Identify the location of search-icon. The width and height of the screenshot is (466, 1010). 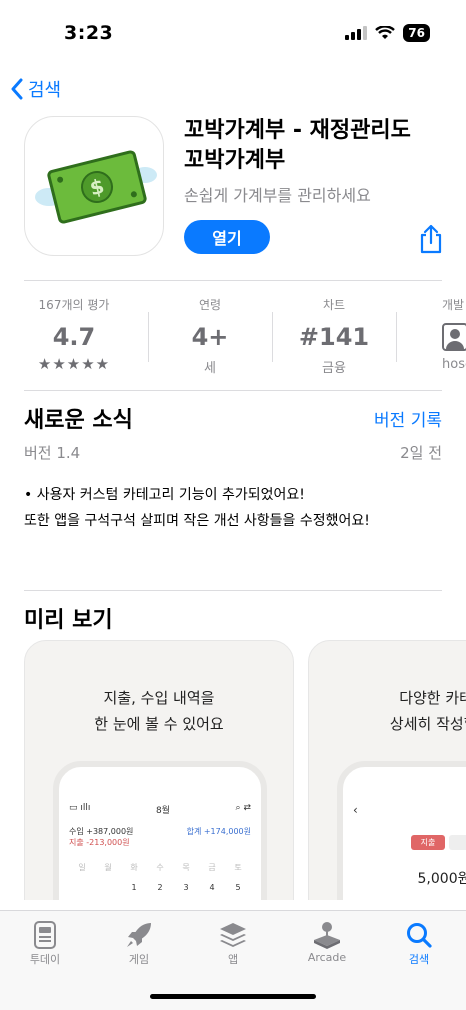
(419, 935).